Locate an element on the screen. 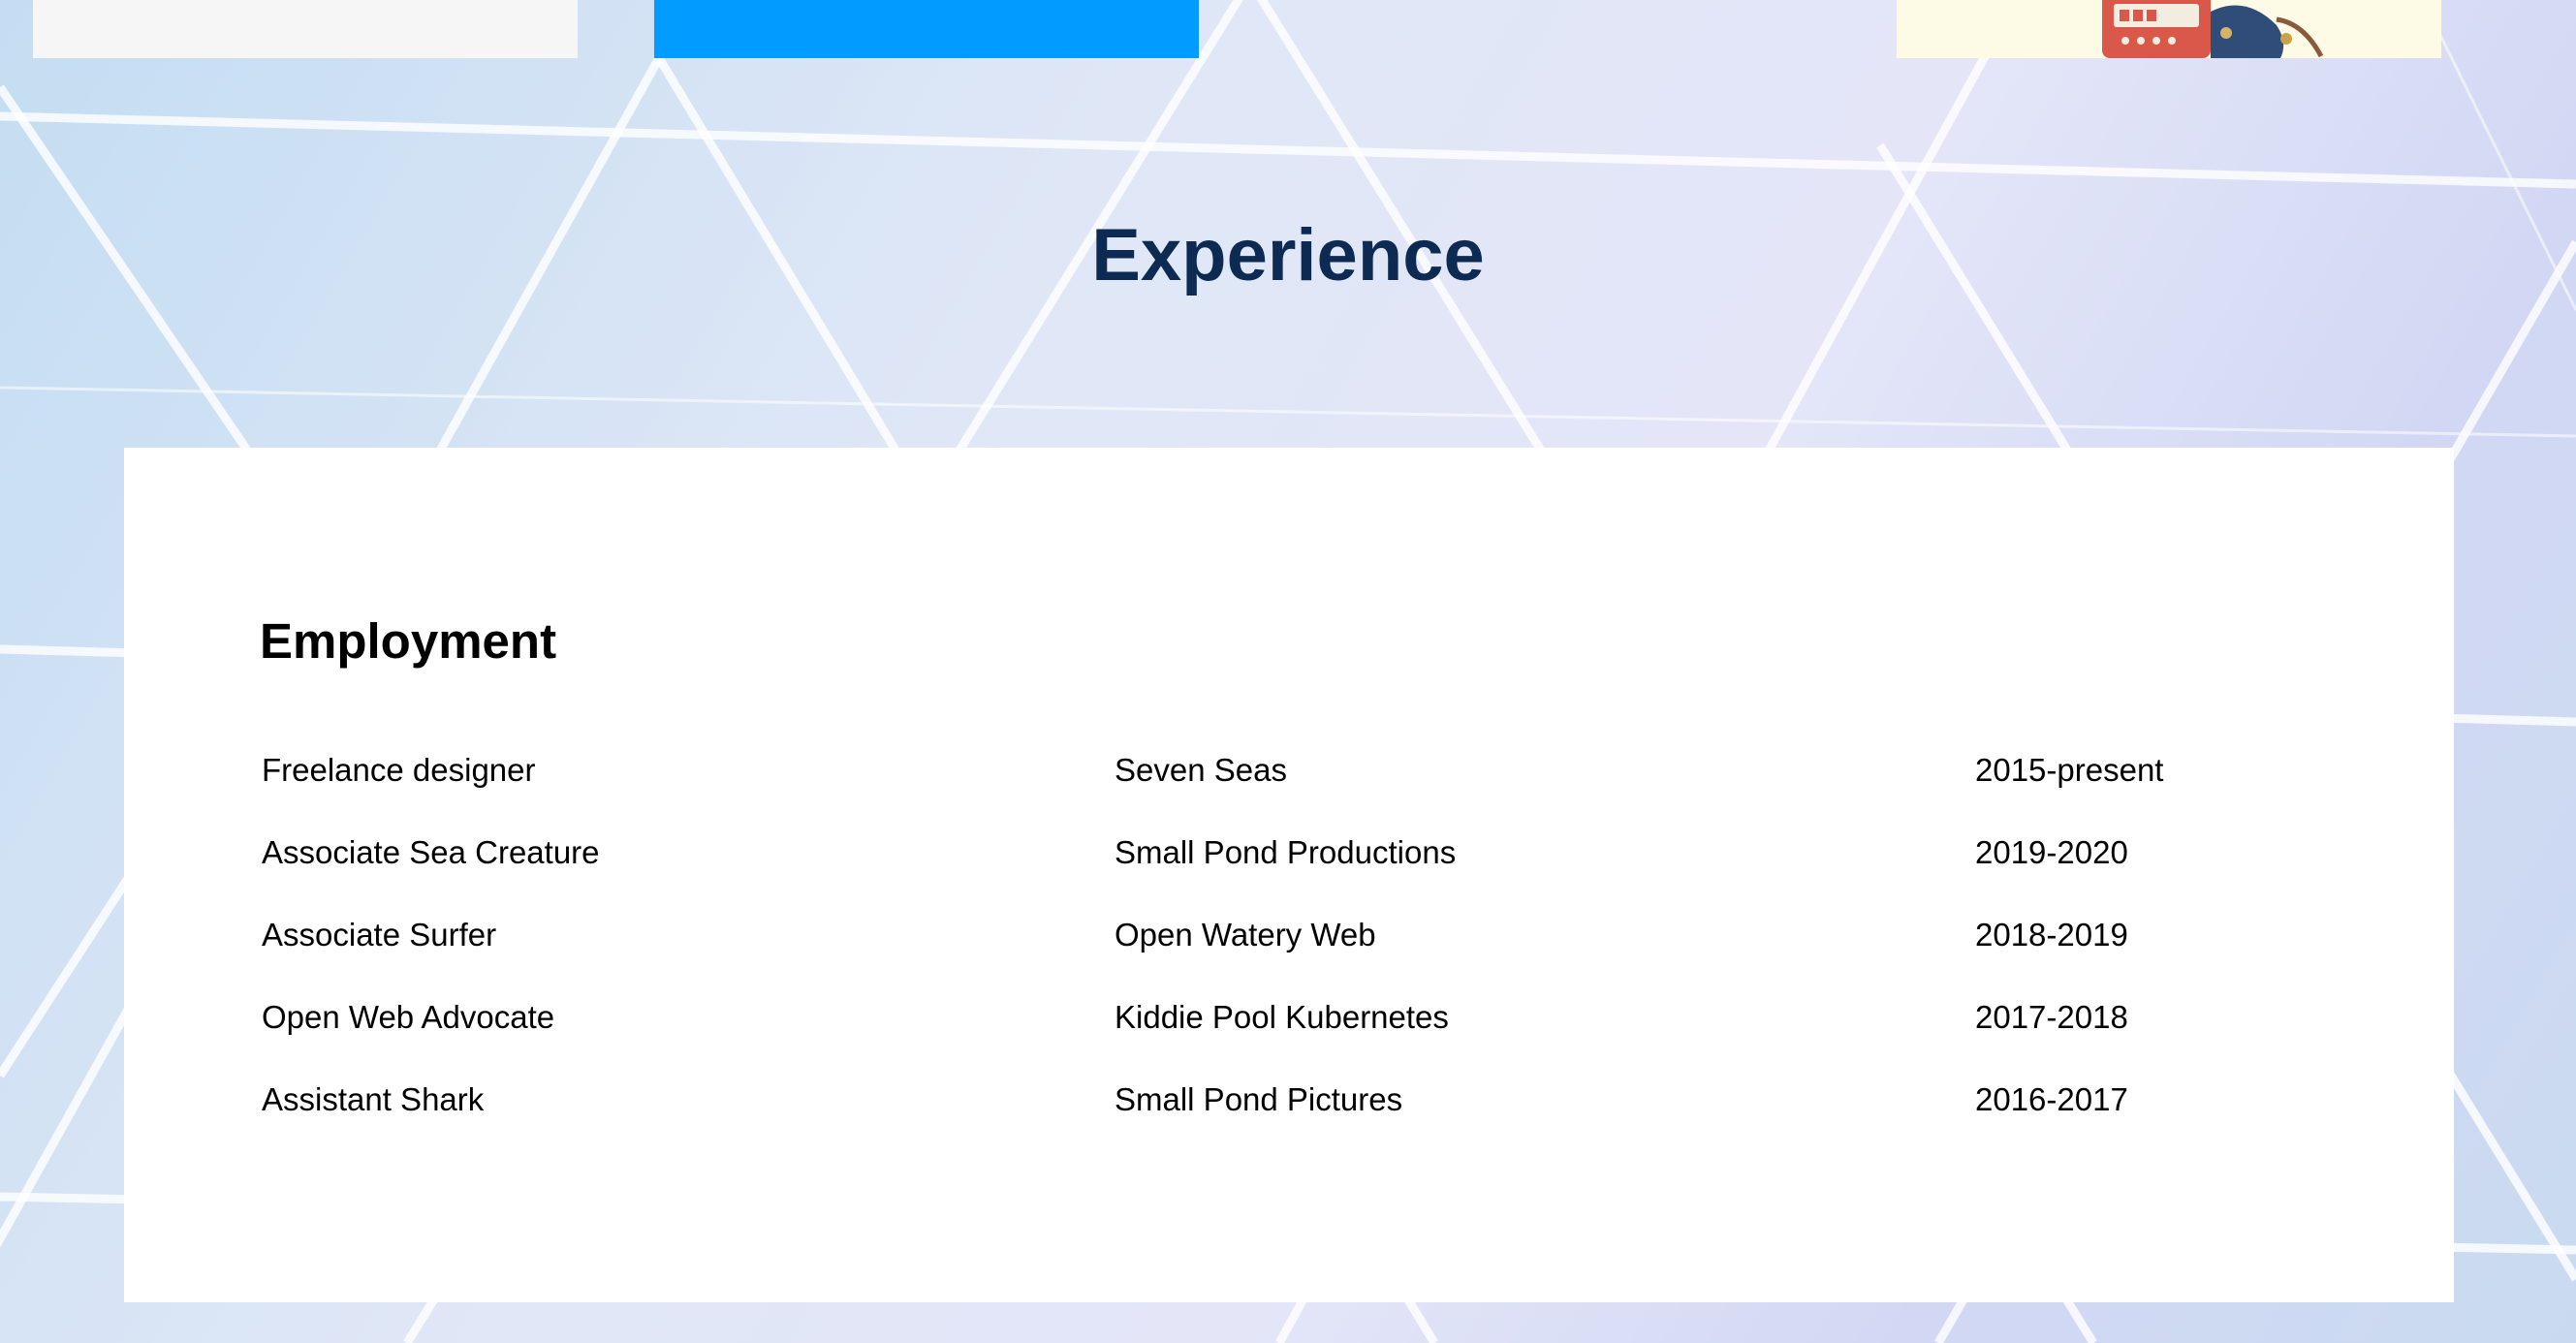  job-company: Kiddie Pool Kubernetes is located at coordinates (1282, 1017).